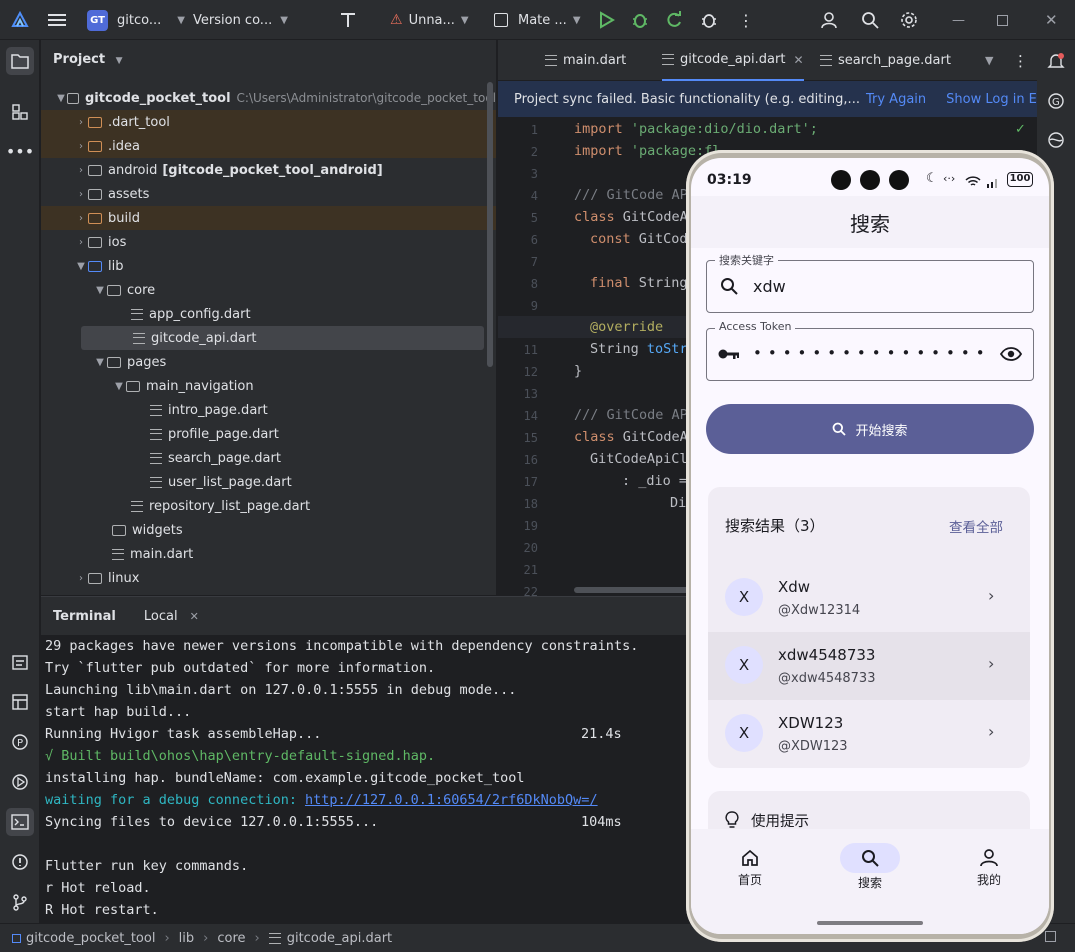 This screenshot has height=952, width=1075. I want to click on code-line: Di, so click(678, 503).